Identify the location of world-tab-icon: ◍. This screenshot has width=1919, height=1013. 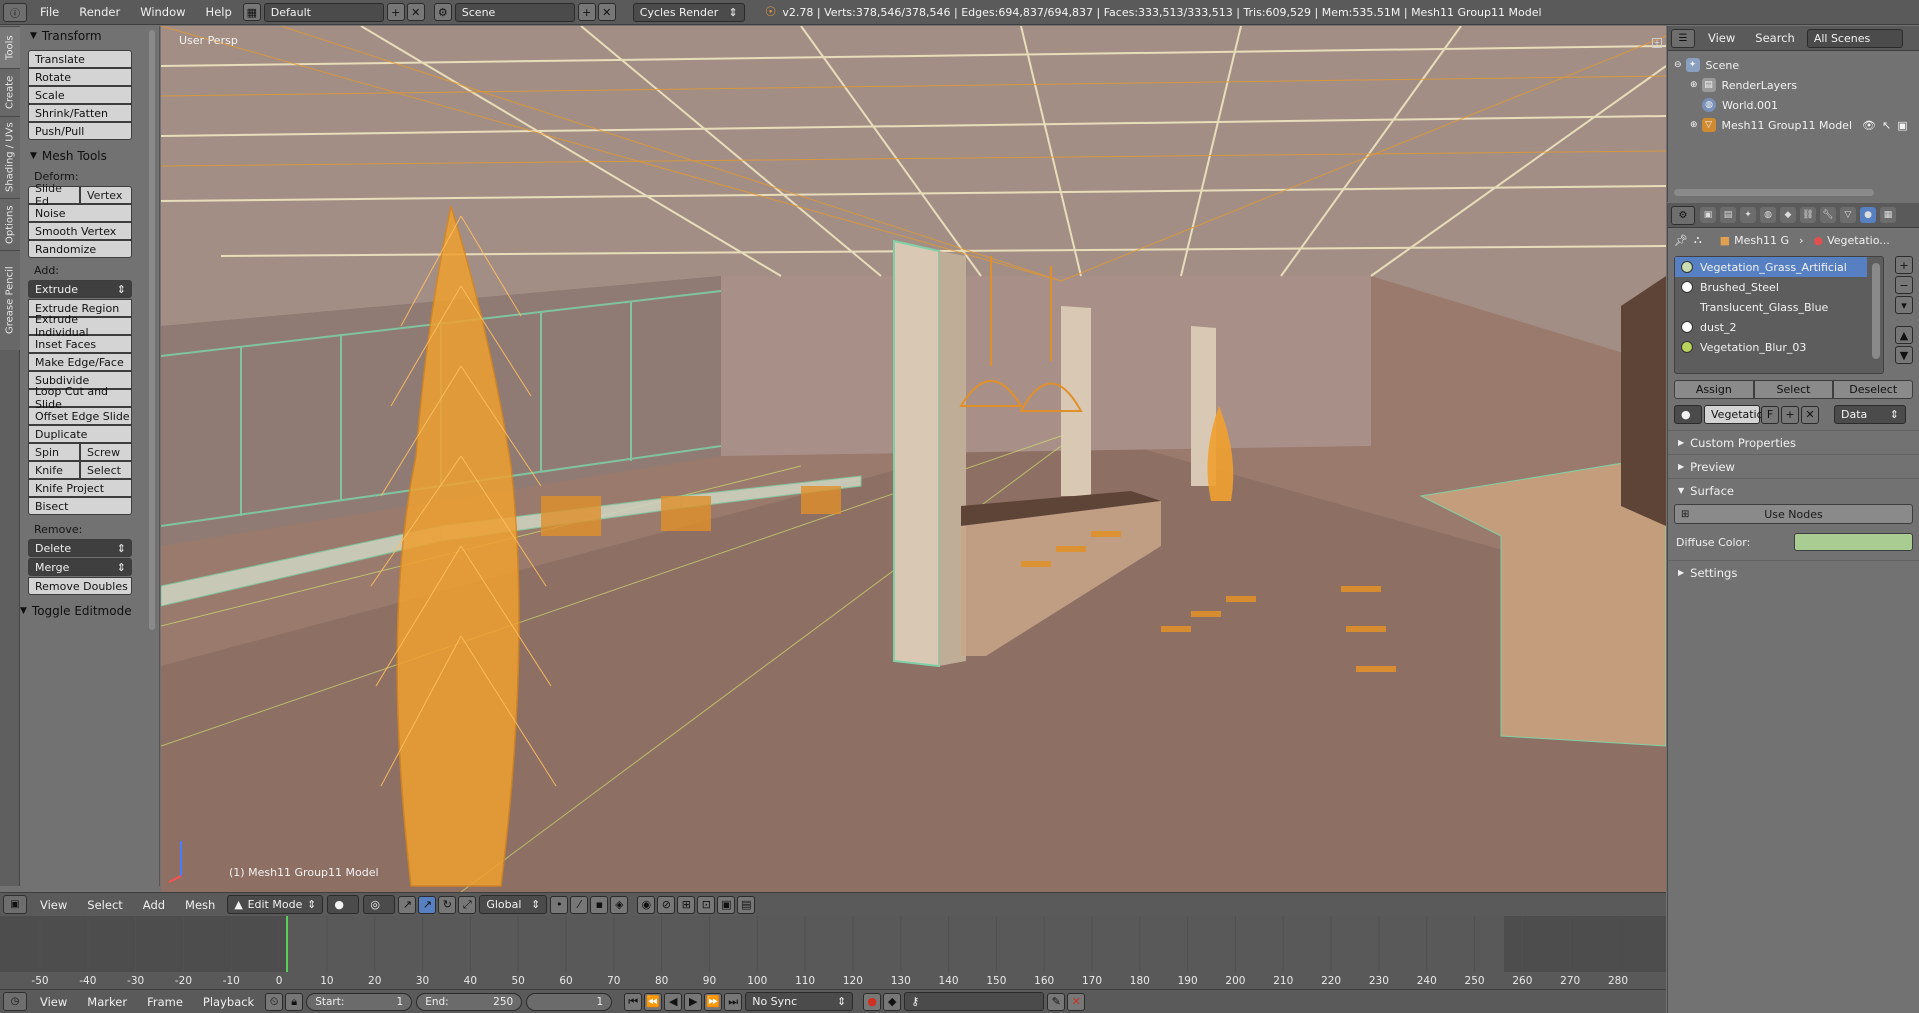
(1768, 215).